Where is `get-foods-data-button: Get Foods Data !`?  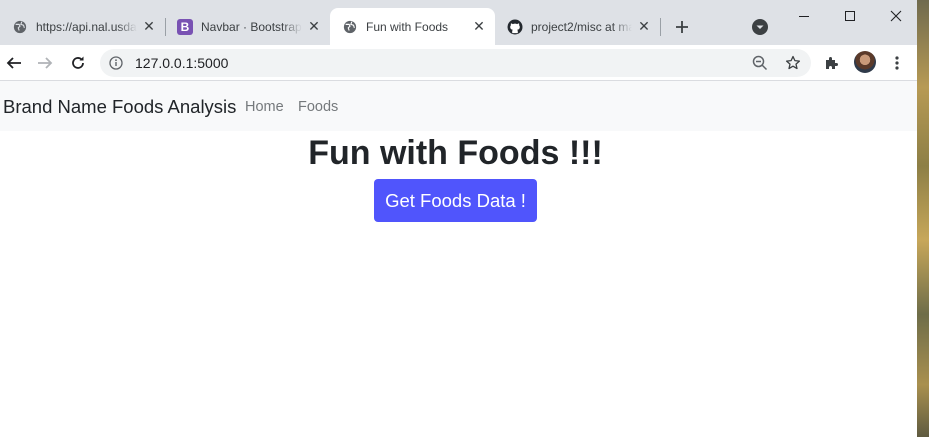 get-foods-data-button: Get Foods Data ! is located at coordinates (455, 200).